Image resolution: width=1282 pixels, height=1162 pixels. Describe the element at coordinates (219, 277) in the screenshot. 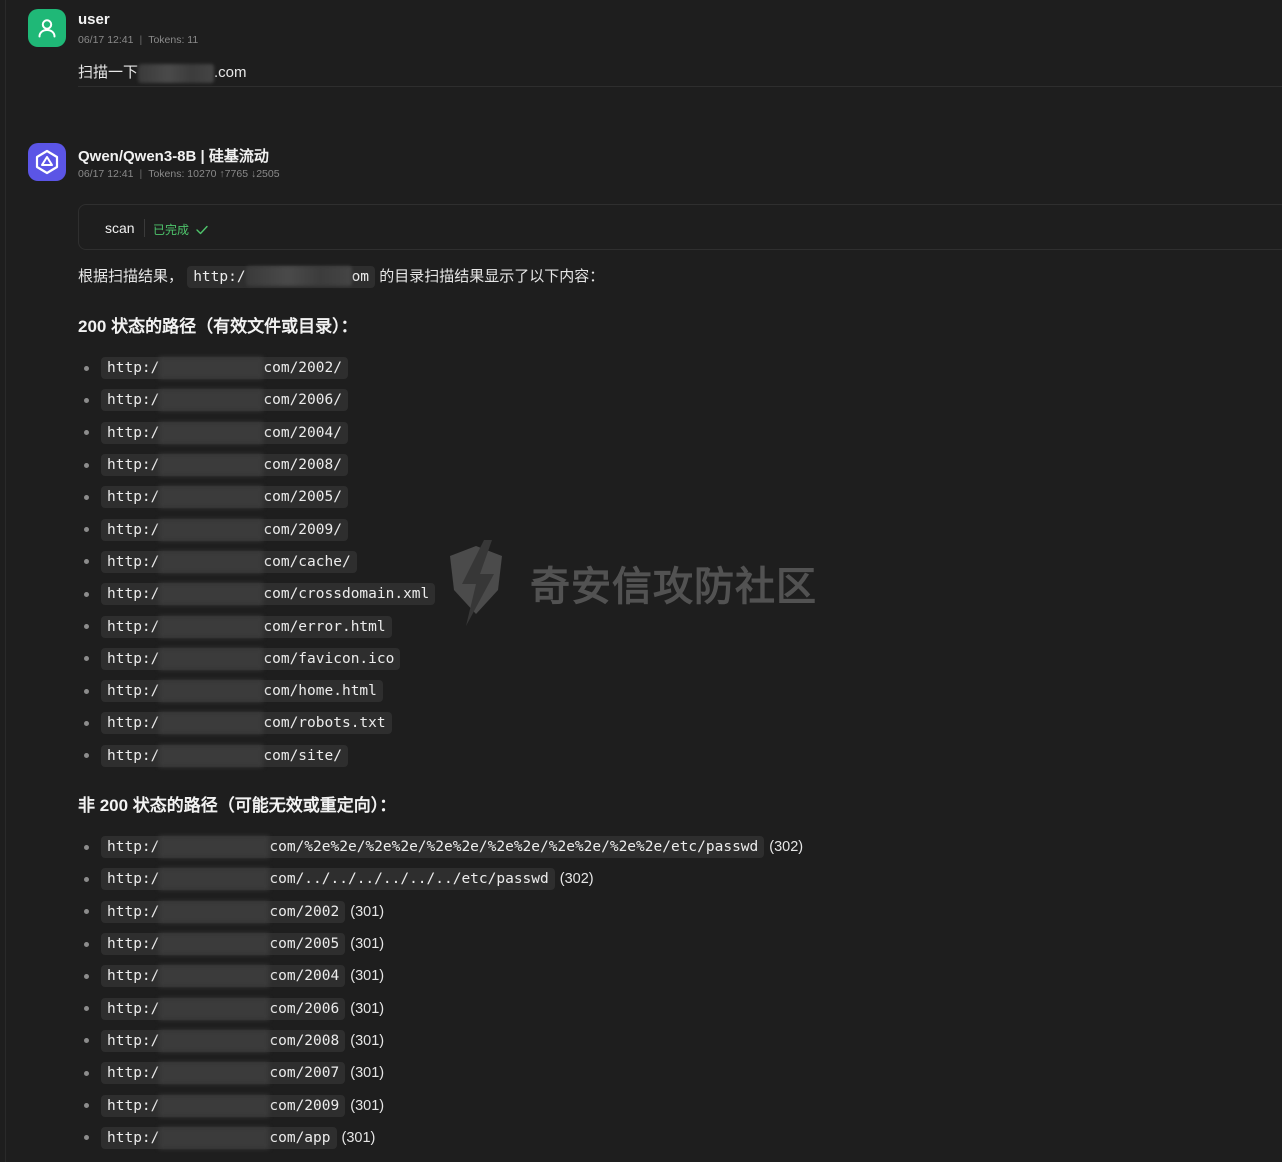

I see `intro-url-start: http:/` at that location.